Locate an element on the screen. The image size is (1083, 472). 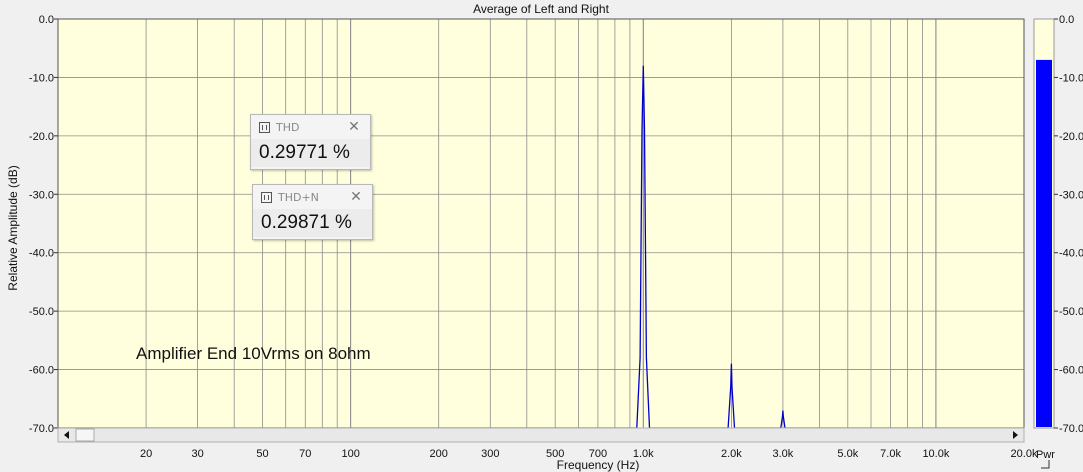
x-tick-label: 5.0k is located at coordinates (847, 454).